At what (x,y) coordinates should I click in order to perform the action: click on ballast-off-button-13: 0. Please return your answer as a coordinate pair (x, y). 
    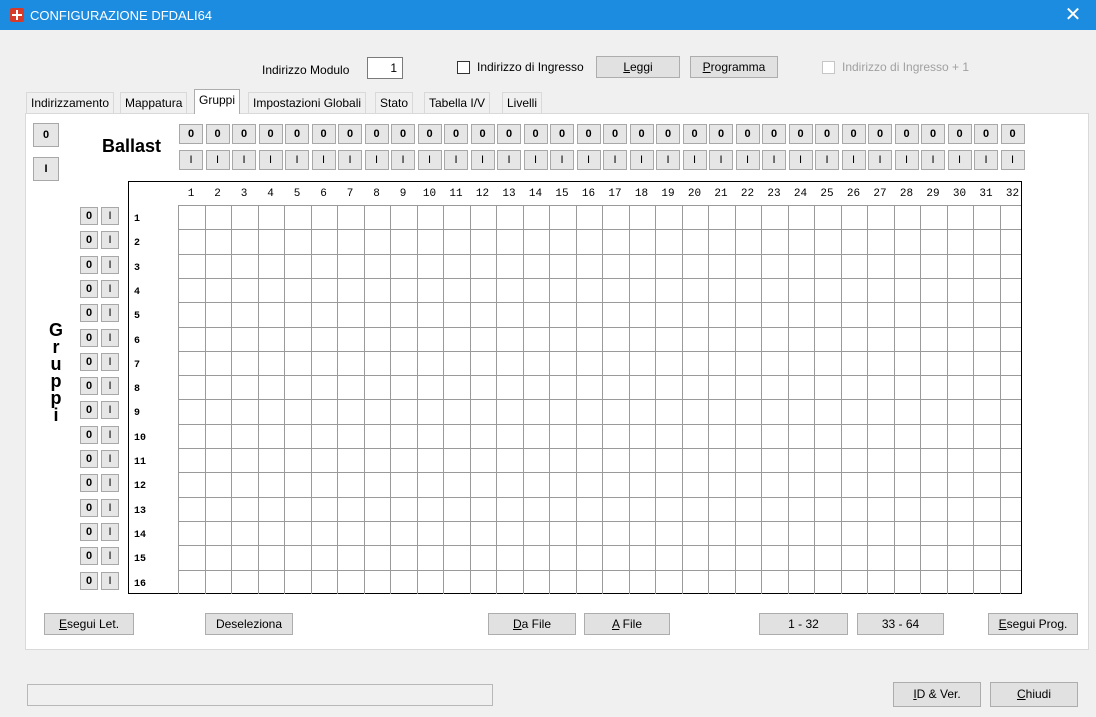
    Looking at the image, I should click on (509, 134).